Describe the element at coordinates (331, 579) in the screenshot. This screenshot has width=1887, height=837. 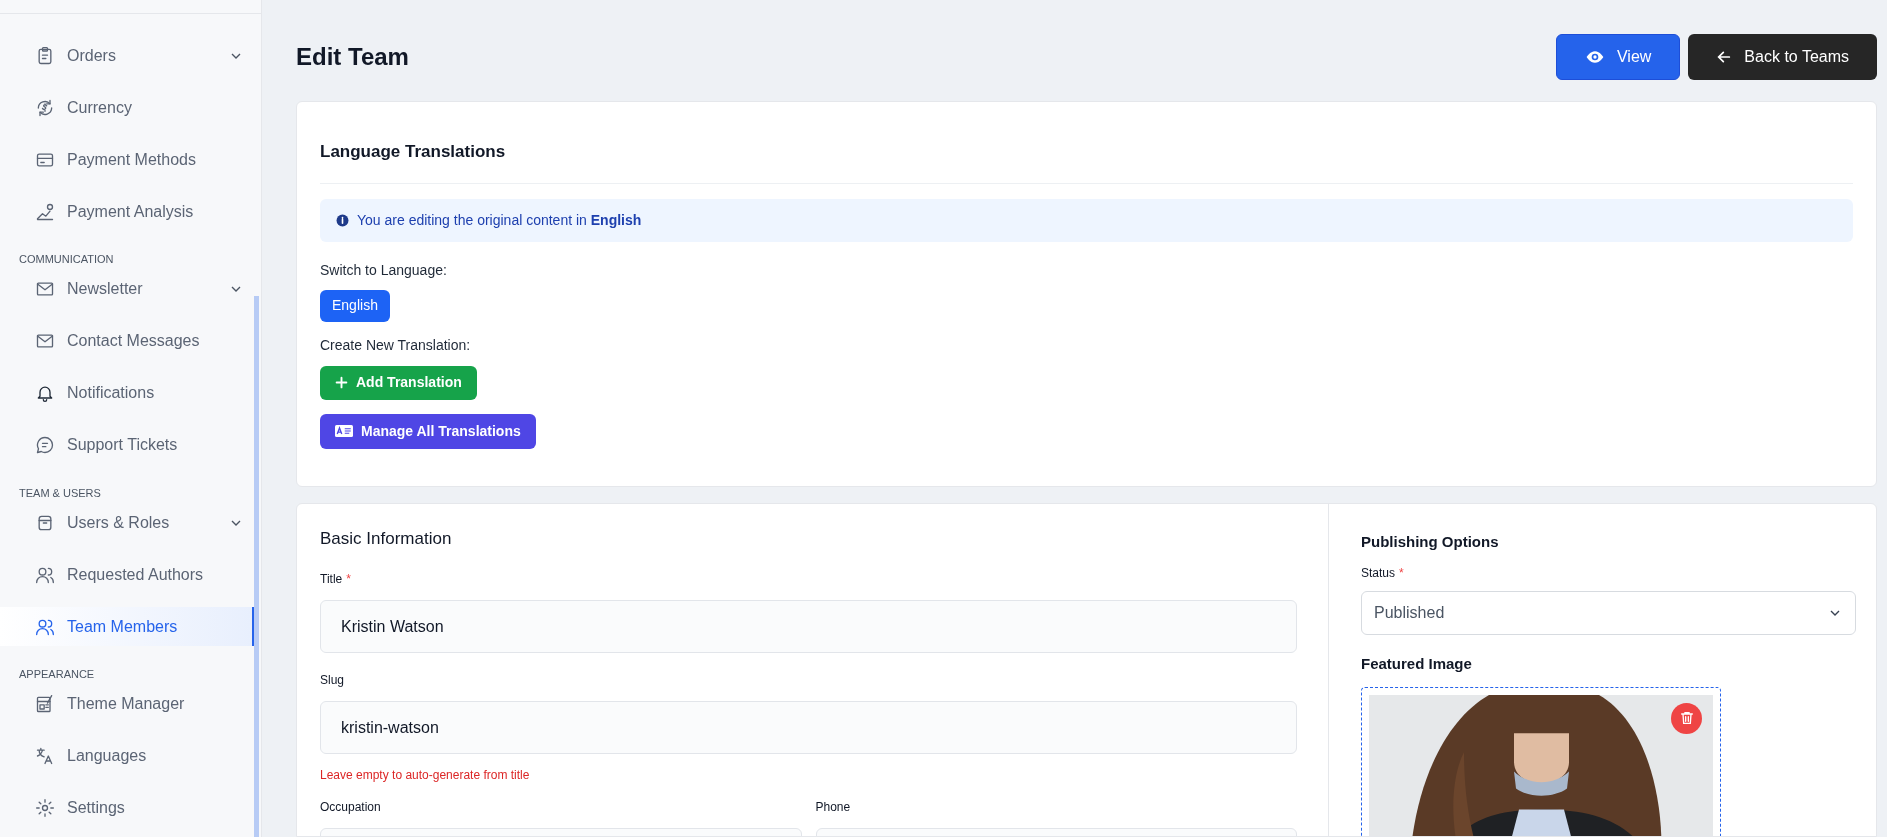
I see `field-label: Title` at that location.